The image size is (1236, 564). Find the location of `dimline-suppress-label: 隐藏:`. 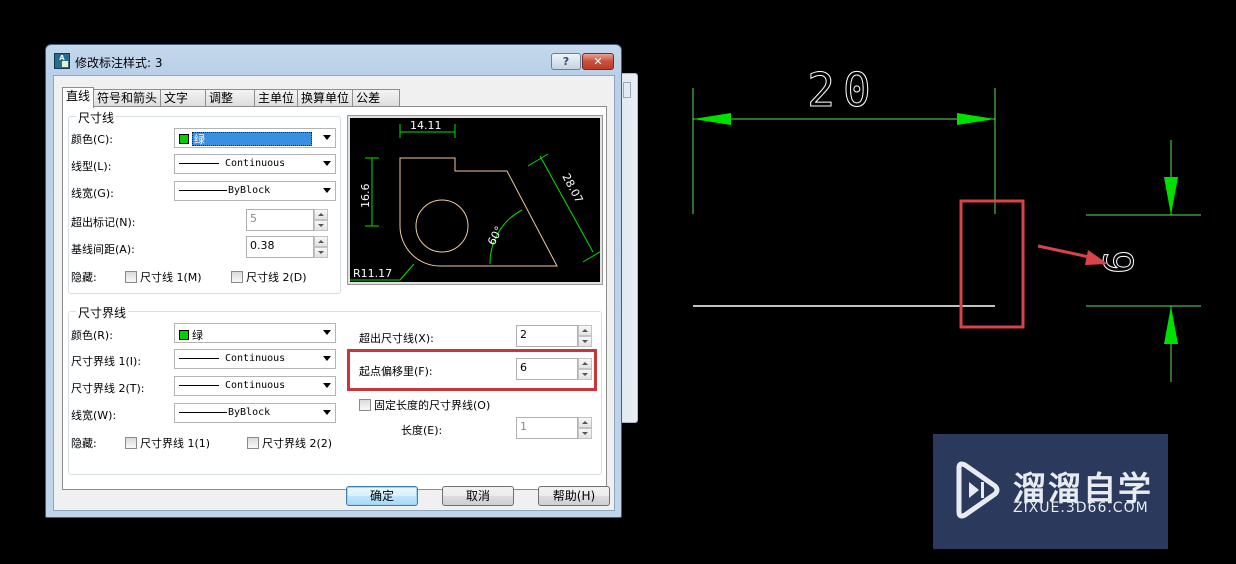

dimline-suppress-label: 隐藏: is located at coordinates (84, 277).